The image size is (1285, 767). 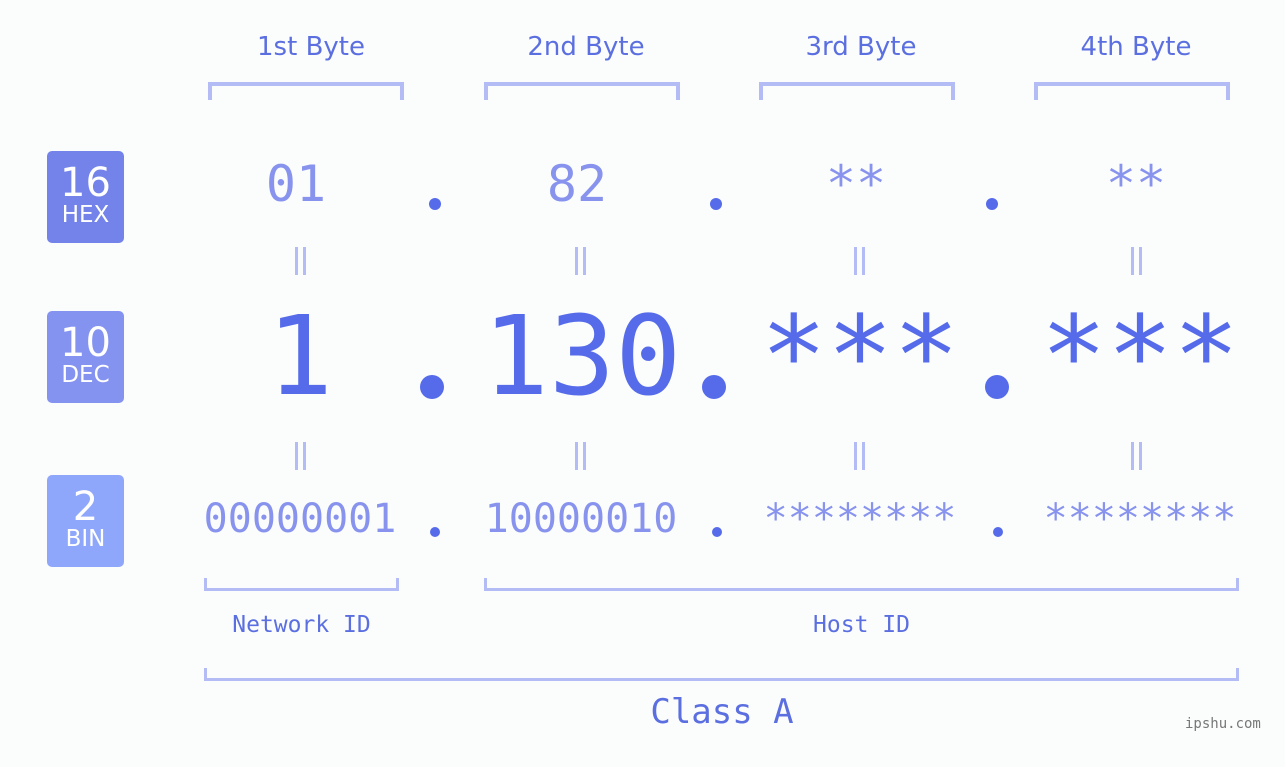 What do you see at coordinates (85, 507) in the screenshot?
I see `bin-base-number: 2` at bounding box center [85, 507].